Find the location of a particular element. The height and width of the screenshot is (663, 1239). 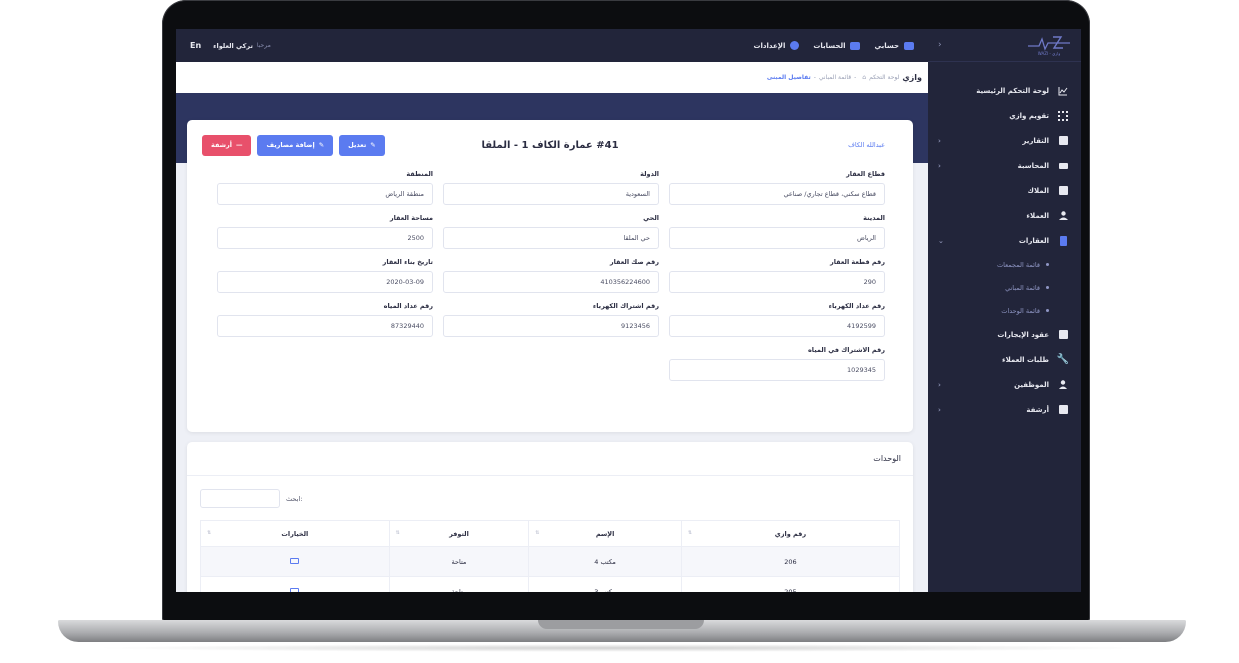

accounts-menu: الحسابات is located at coordinates (837, 45).